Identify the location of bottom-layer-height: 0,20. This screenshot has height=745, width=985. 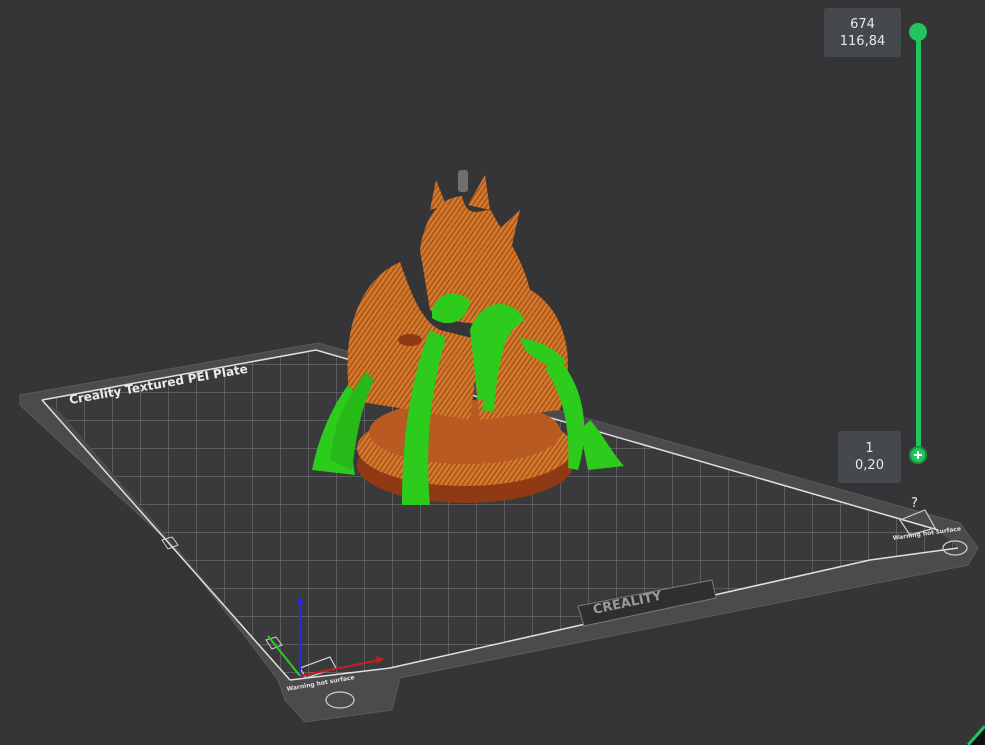
(869, 465).